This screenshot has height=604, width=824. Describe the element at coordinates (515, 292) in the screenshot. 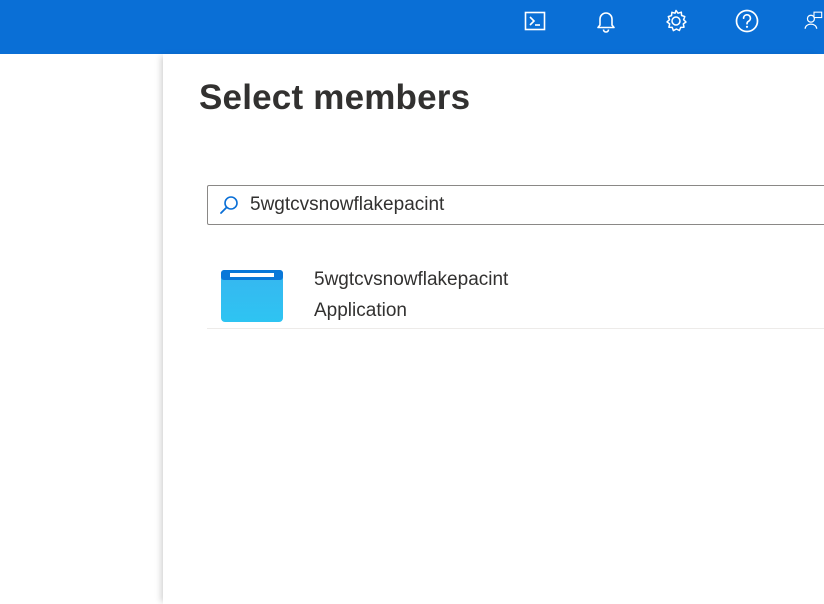

I see `list-item: 5wgtcvsnowflakepacint Application` at that location.